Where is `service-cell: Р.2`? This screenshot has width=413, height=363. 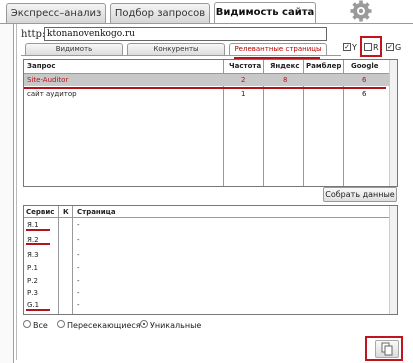
service-cell: Р.2 is located at coordinates (32, 281).